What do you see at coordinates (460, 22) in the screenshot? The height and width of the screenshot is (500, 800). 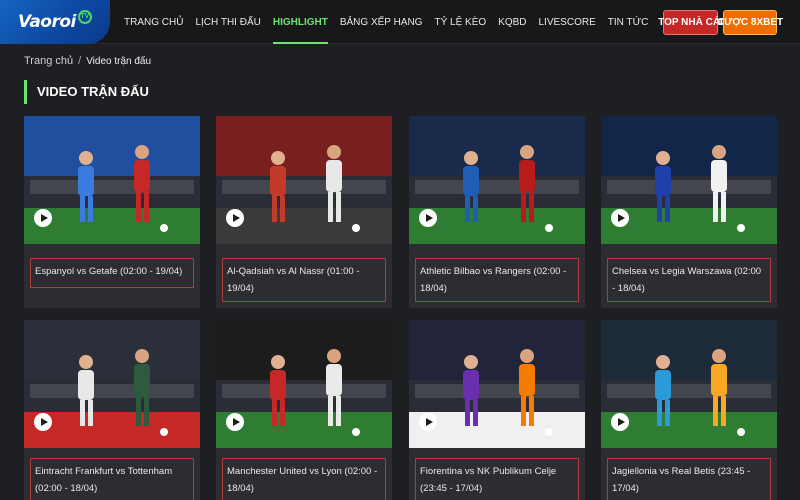 I see `nav-item-odds: Tỷ lệ kèo` at bounding box center [460, 22].